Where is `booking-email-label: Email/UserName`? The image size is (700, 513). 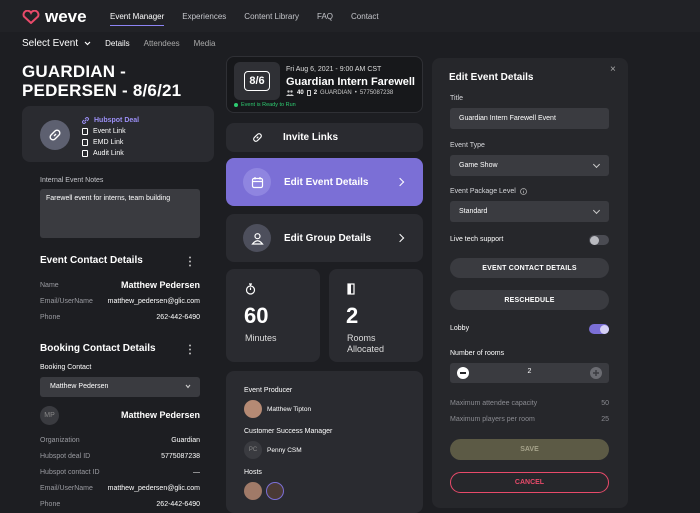
booking-email-label: Email/UserName is located at coordinates (66, 488).